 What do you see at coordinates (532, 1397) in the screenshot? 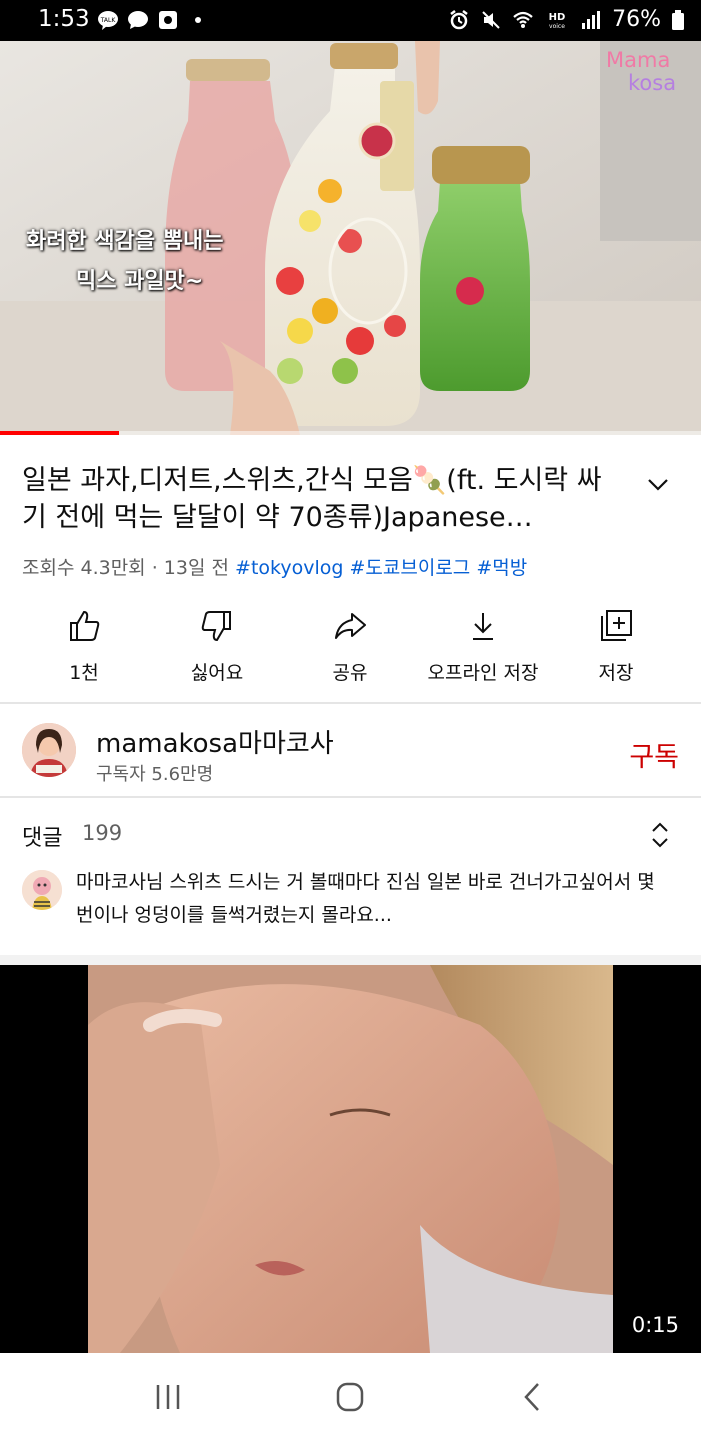
I see `back-icon` at bounding box center [532, 1397].